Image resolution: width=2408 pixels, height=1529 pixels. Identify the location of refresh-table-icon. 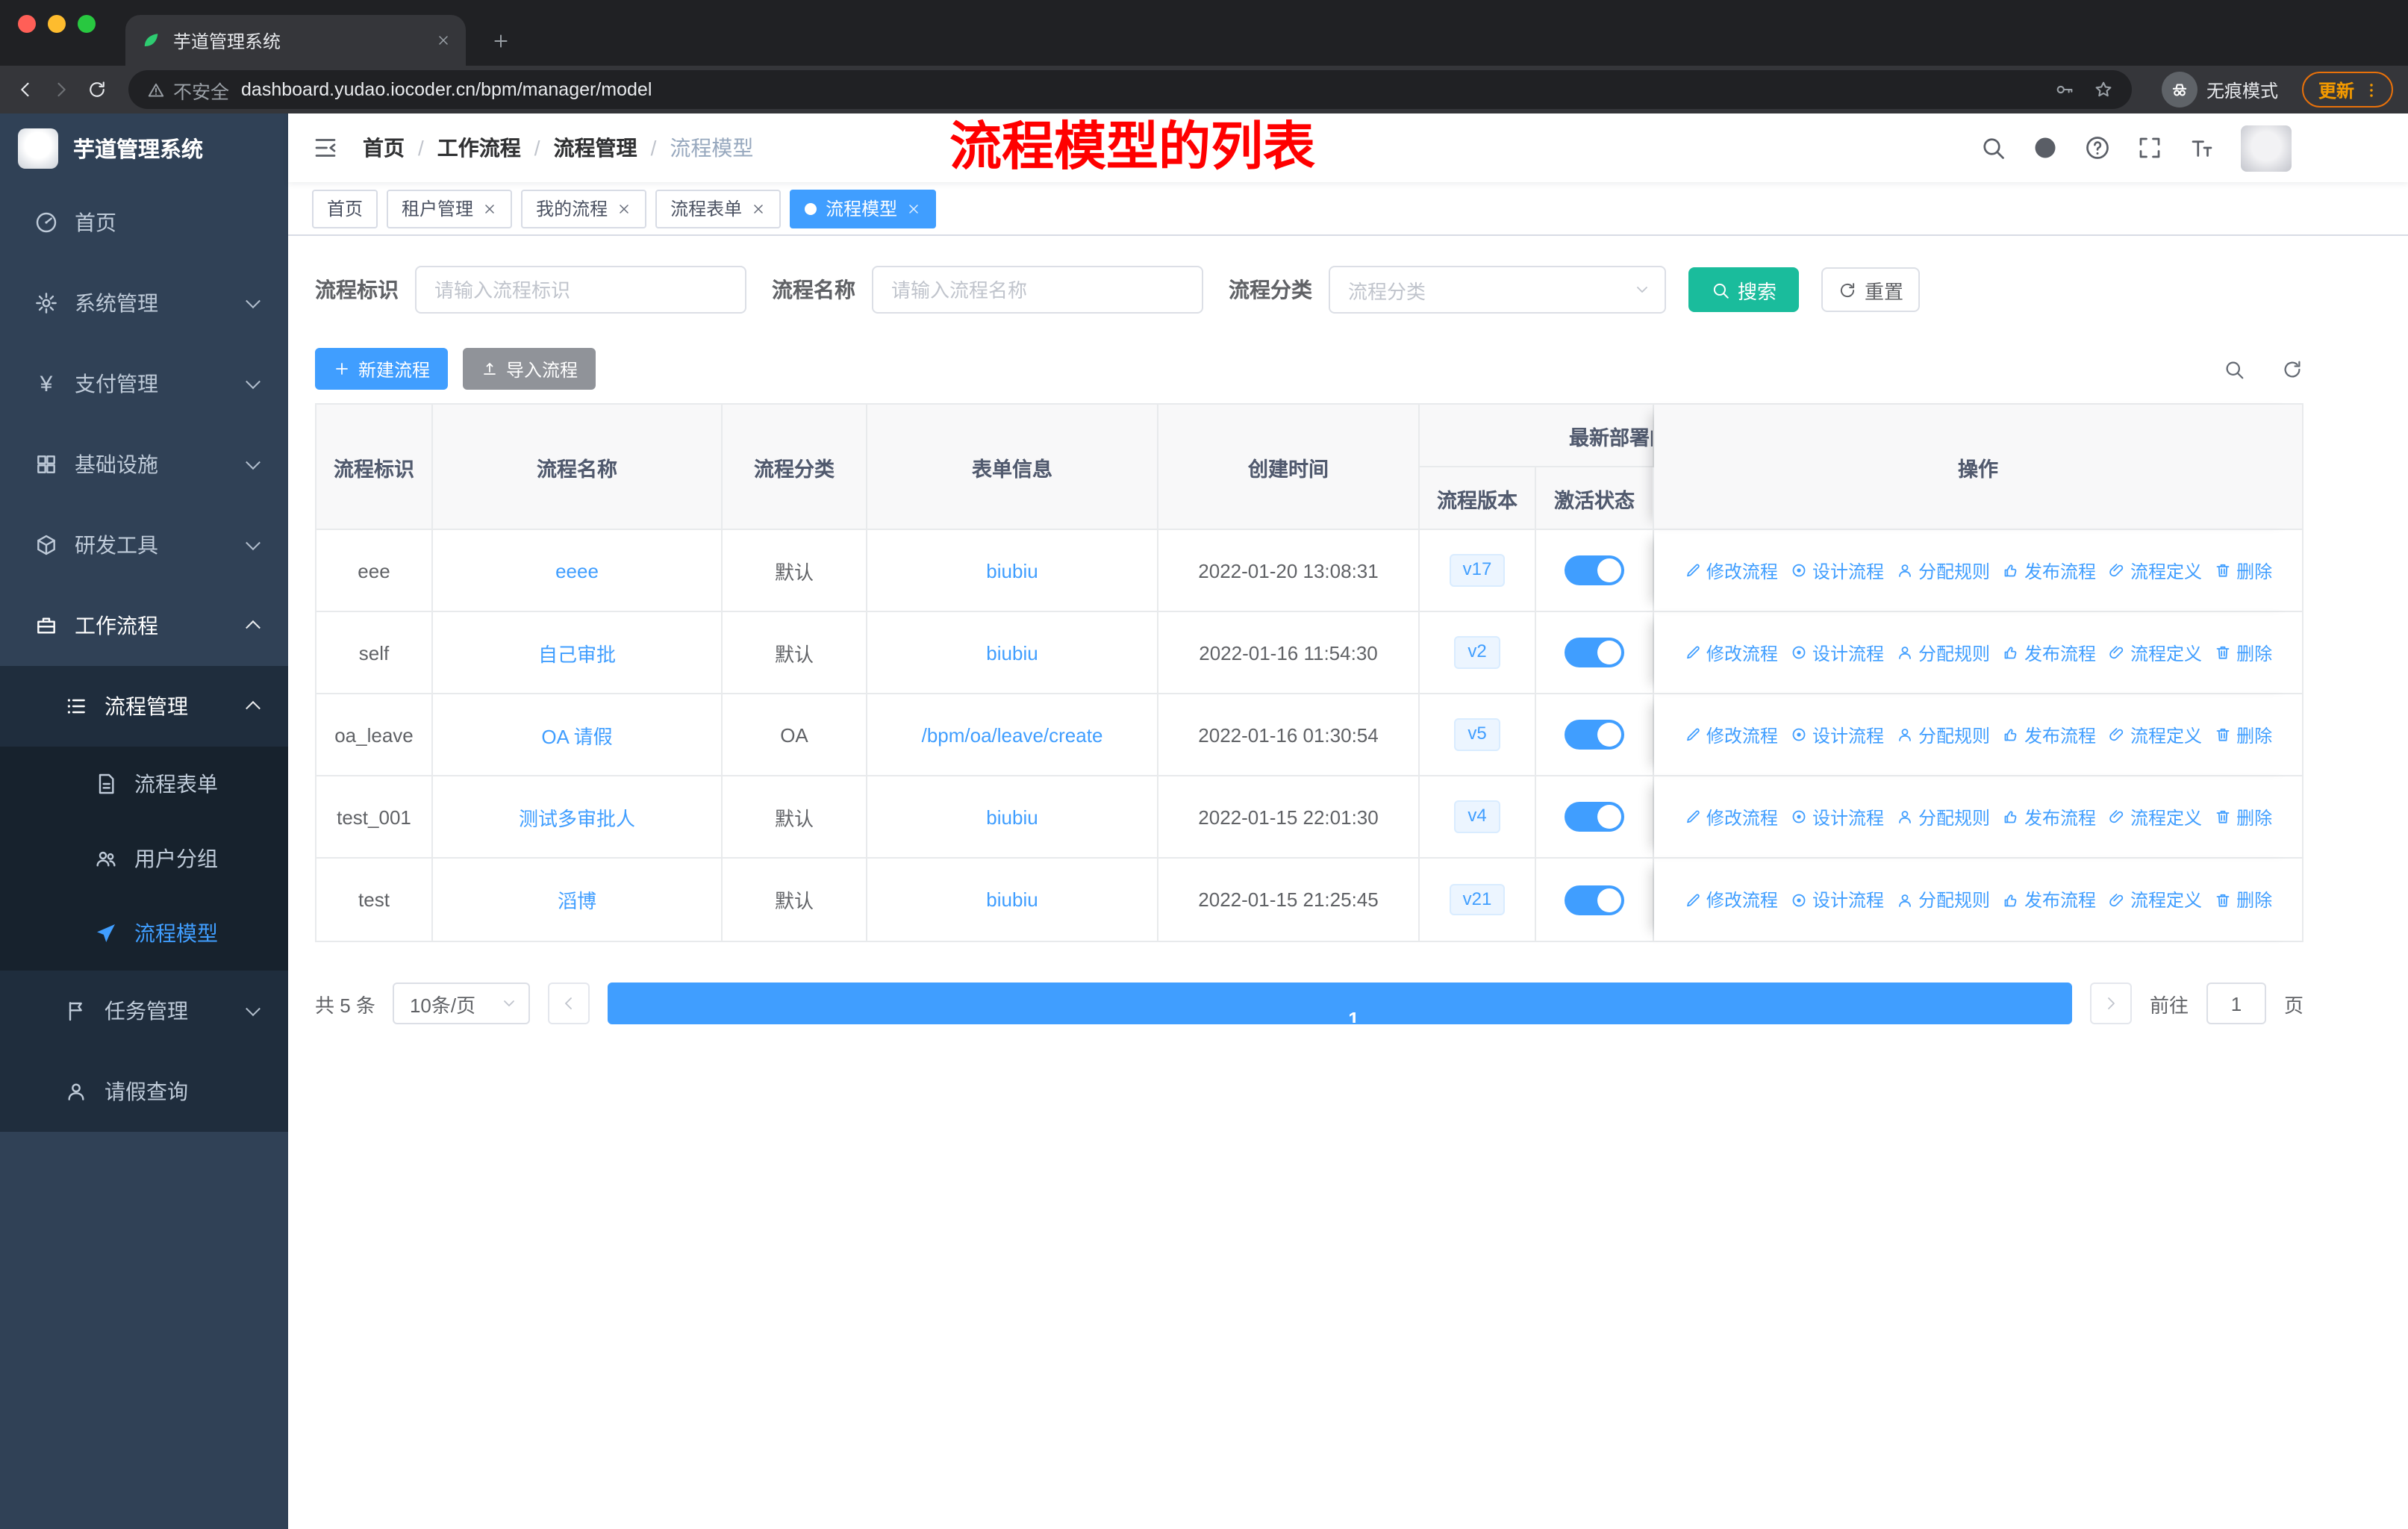
(2292, 369).